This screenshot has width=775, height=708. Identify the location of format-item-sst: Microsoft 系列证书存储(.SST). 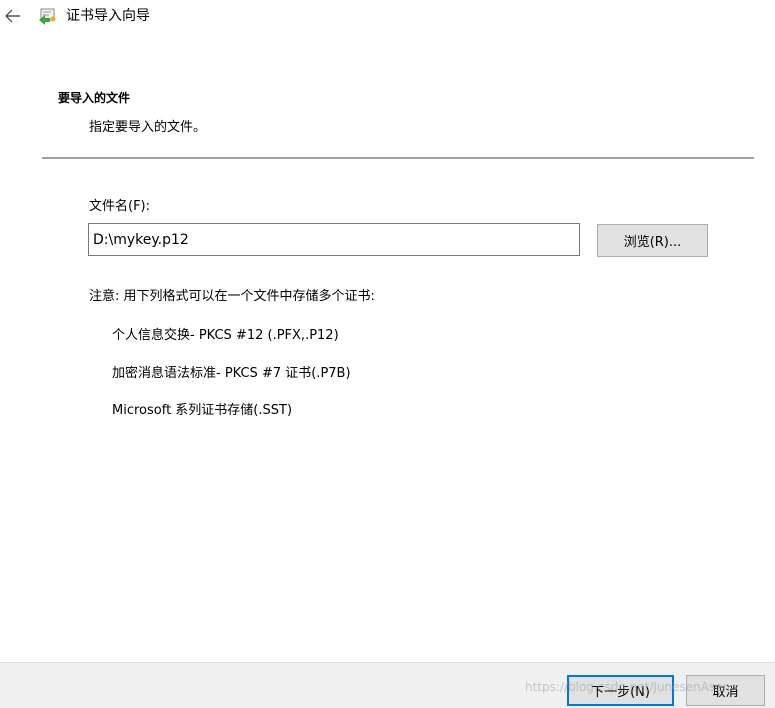
(202, 410).